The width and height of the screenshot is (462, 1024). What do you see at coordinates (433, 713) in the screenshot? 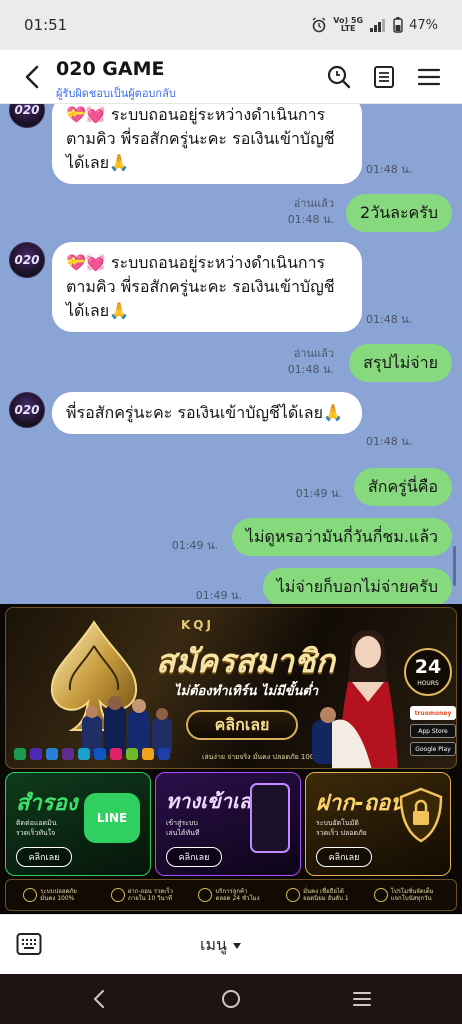
I see `truemoney-badge: truemoney` at bounding box center [433, 713].